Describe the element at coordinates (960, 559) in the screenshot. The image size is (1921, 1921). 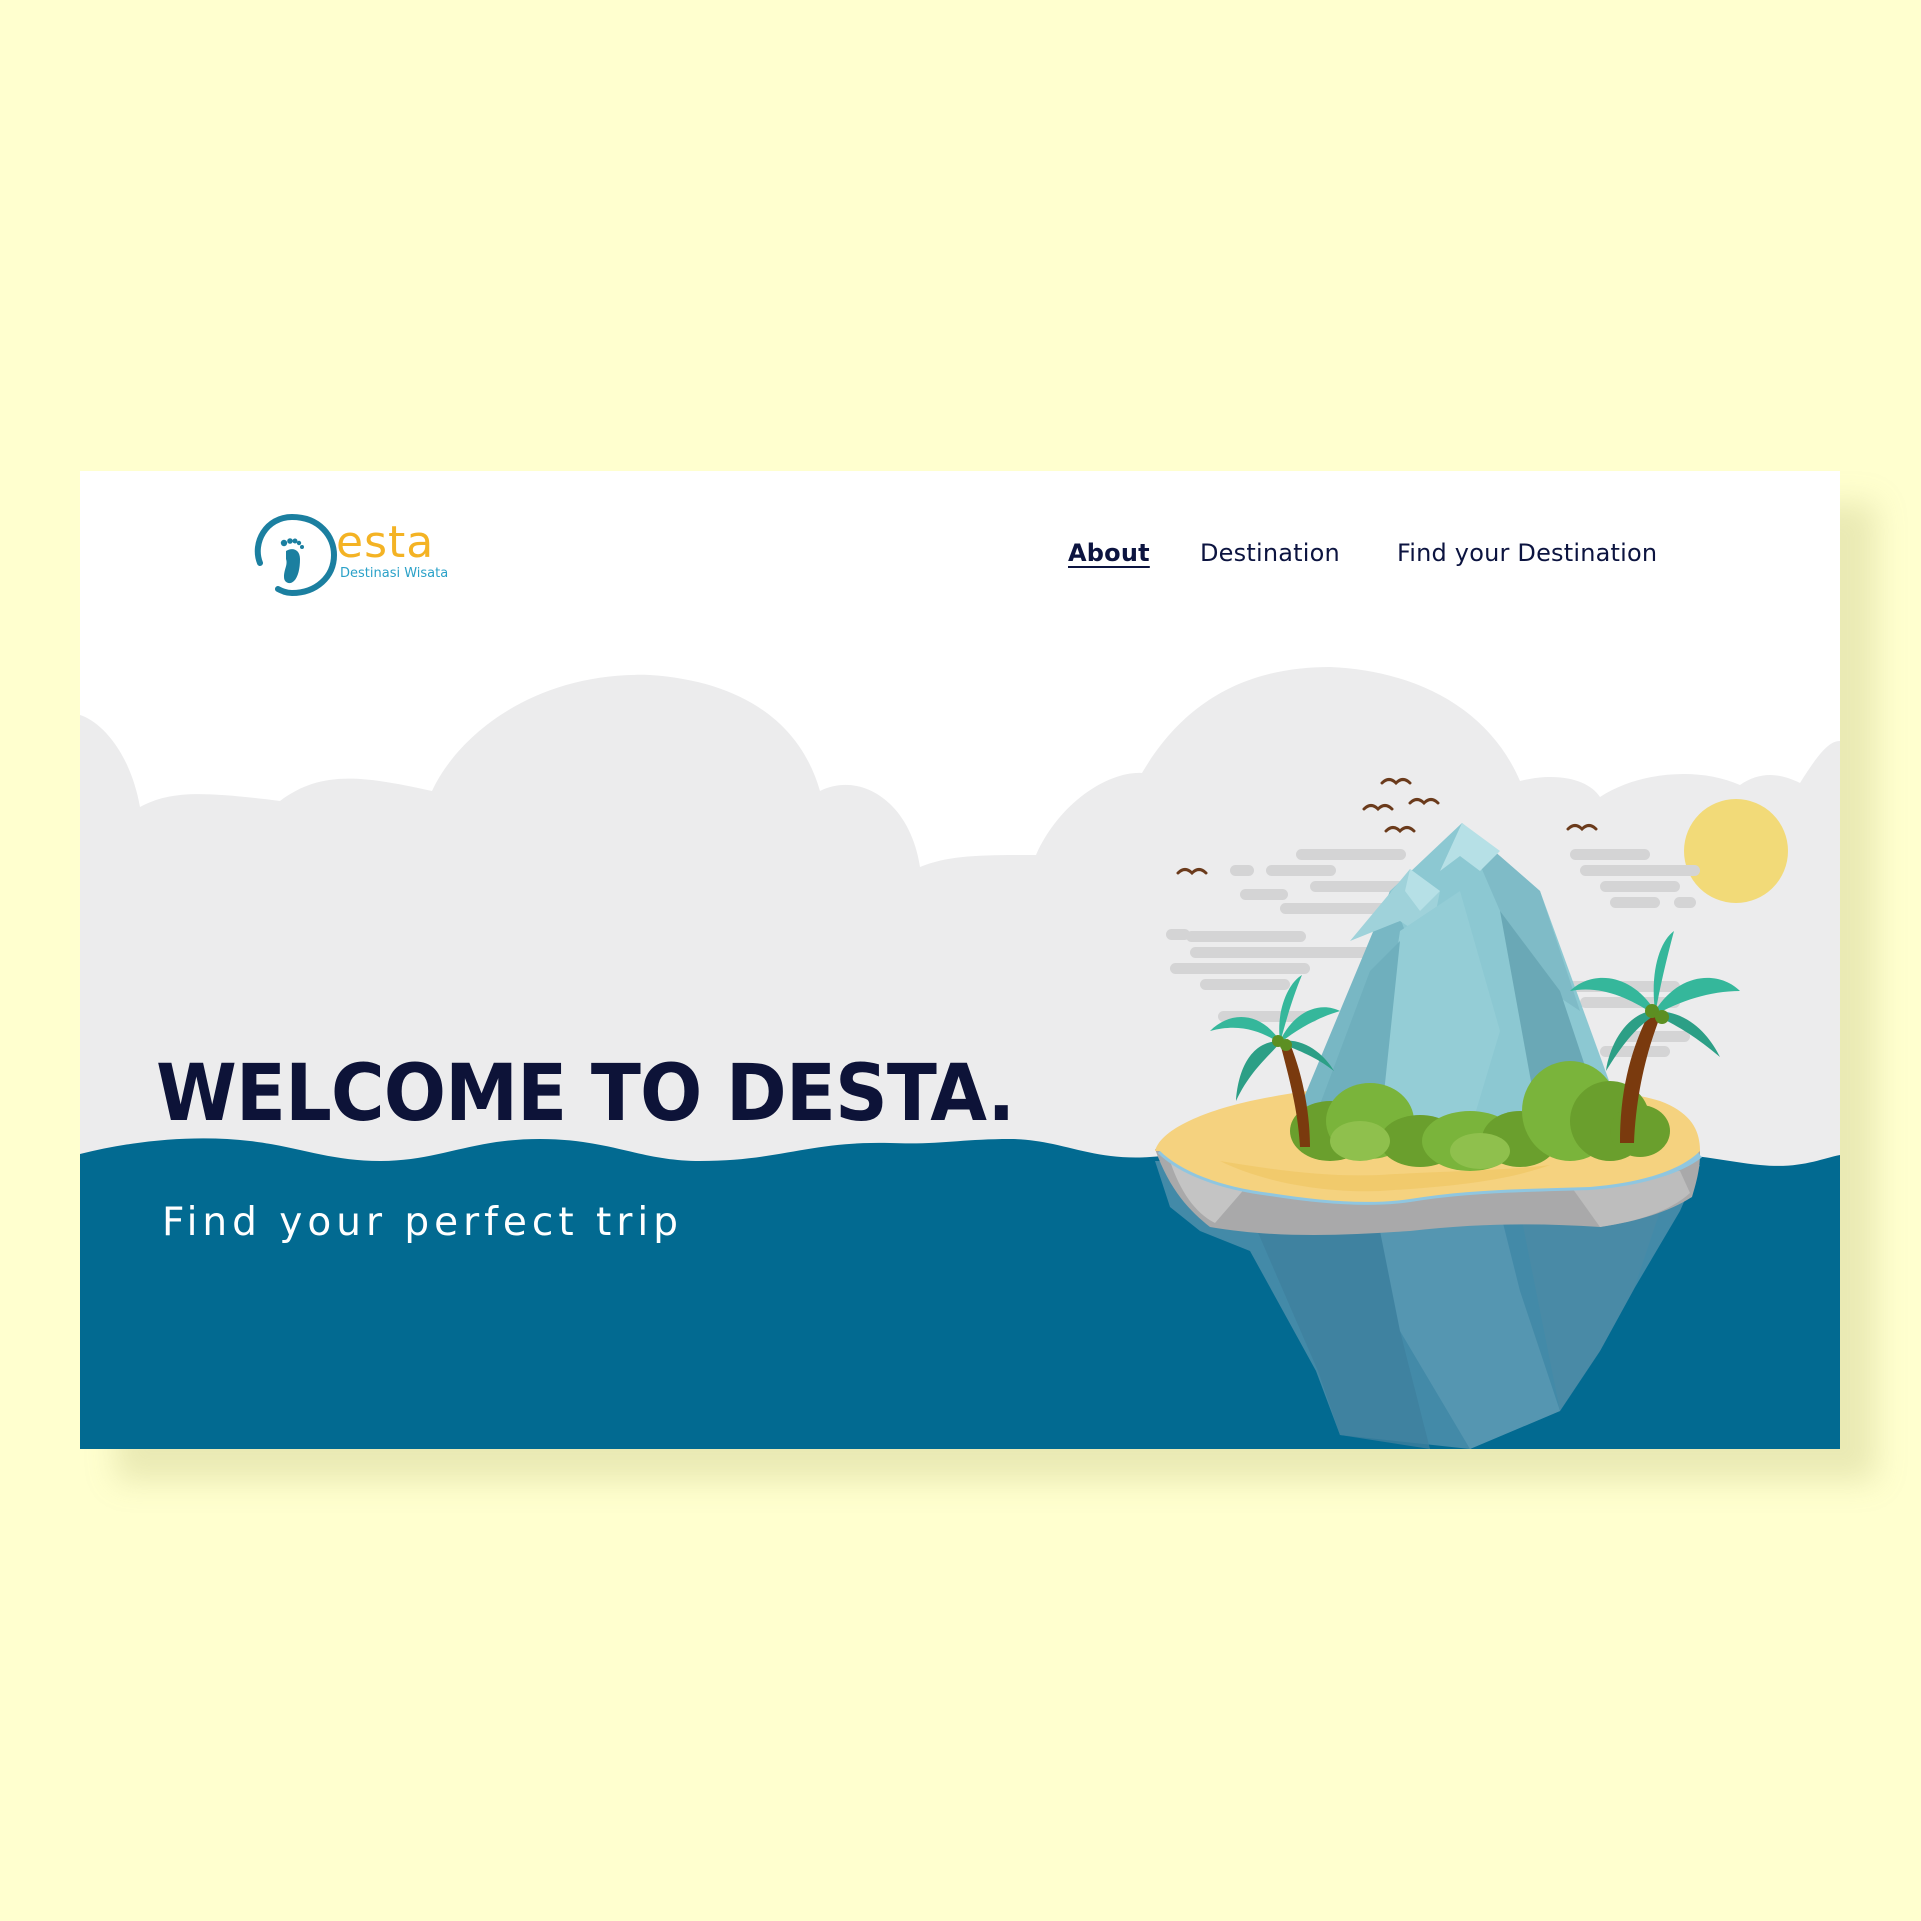
I see `main-navigation: About Destination Find your Destination` at that location.